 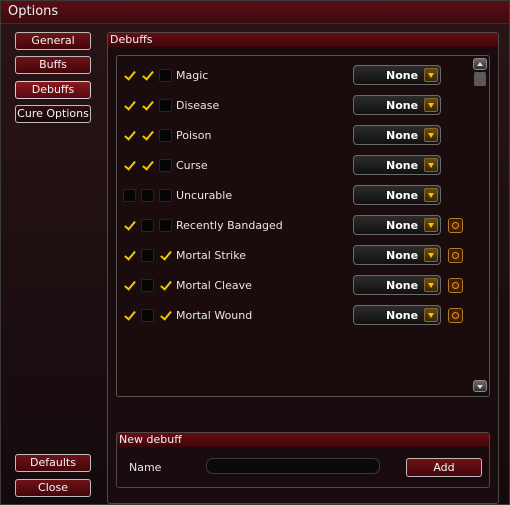 What do you see at coordinates (53, 41) in the screenshot?
I see `nav-general-button: General` at bounding box center [53, 41].